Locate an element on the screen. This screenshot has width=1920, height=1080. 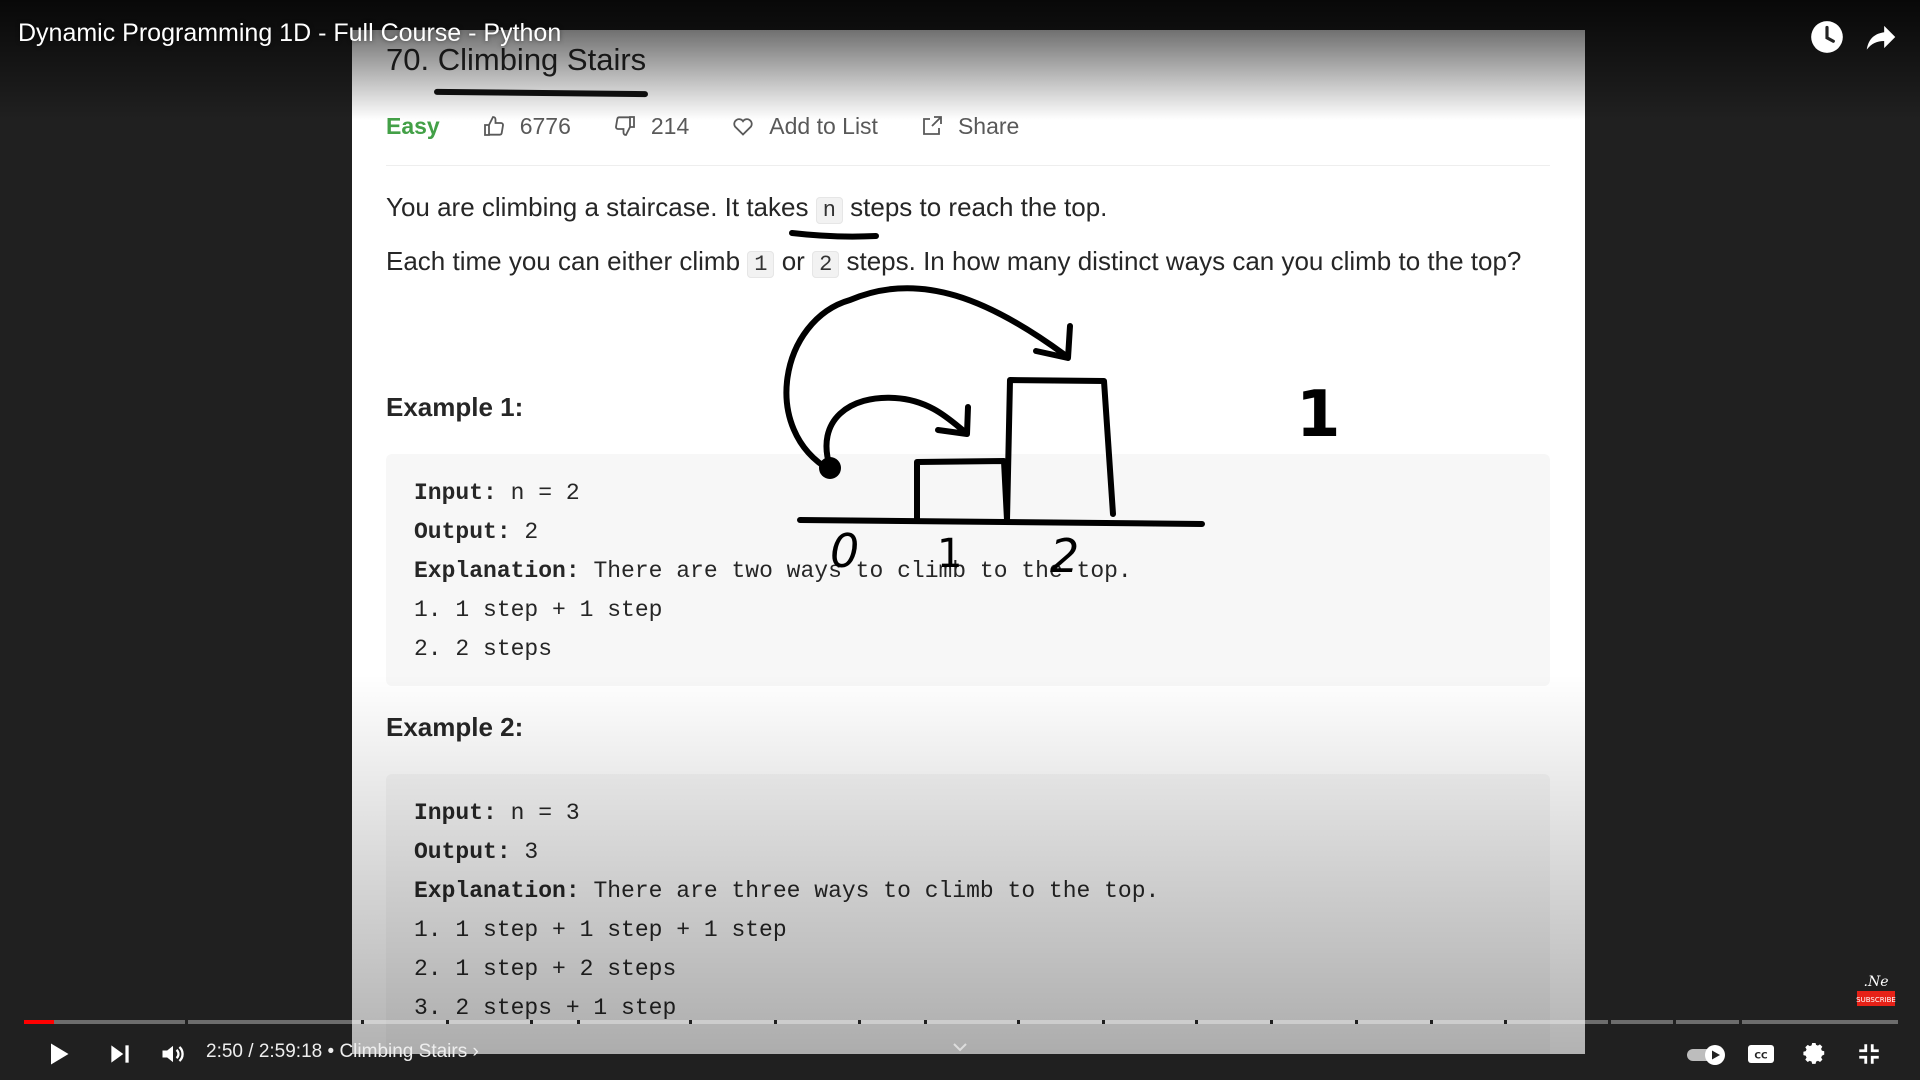
share-video-button is located at coordinates (1881, 37).